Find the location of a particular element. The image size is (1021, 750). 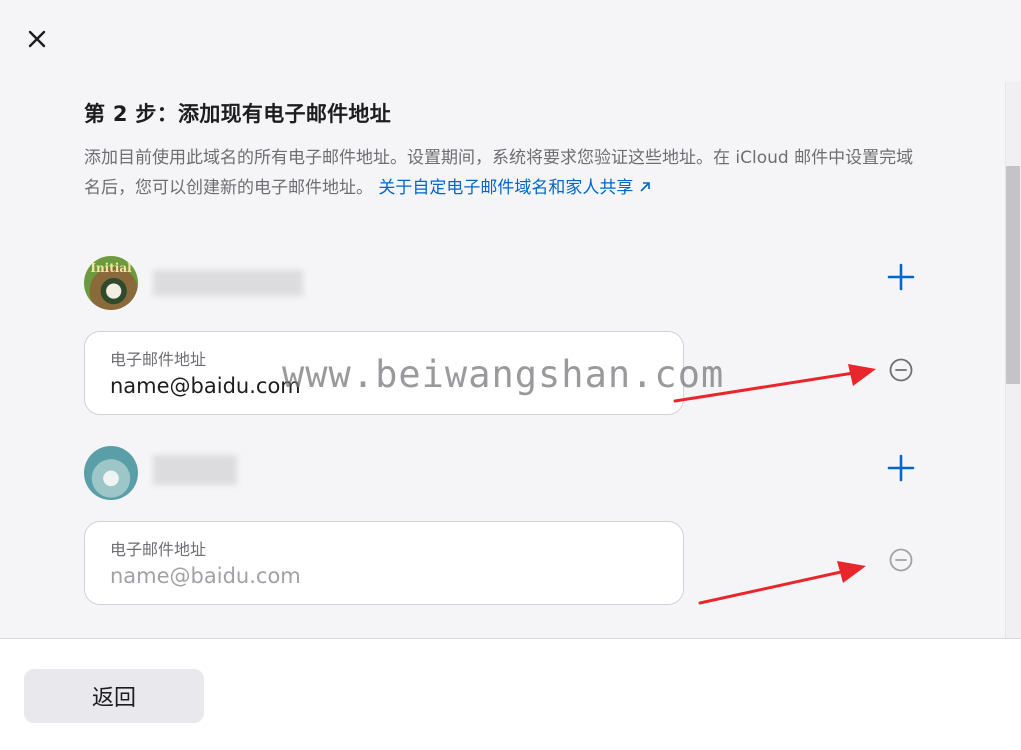

arrow-up-right-icon is located at coordinates (645, 187).